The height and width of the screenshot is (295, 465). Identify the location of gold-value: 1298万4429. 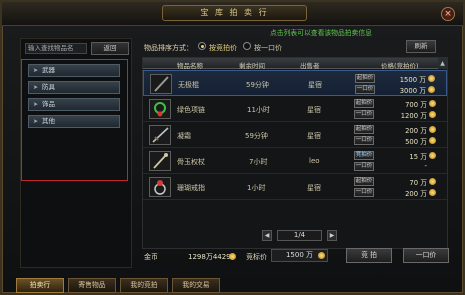
(209, 257).